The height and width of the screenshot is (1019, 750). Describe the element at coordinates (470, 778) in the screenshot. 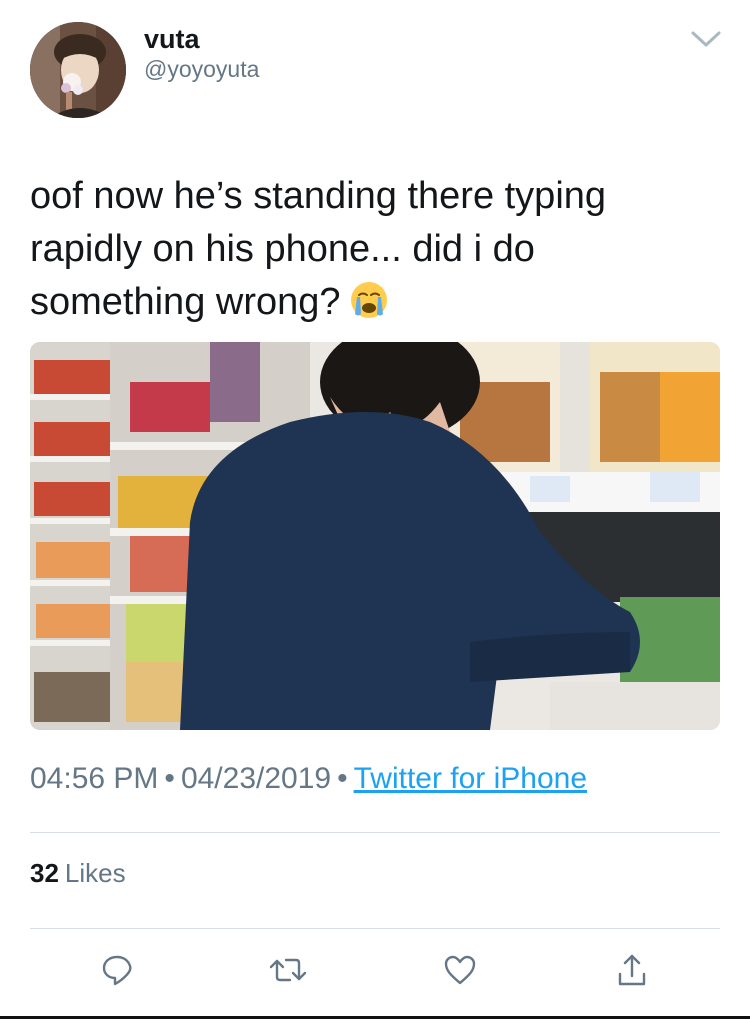

I see `source-link: Twitter for iPhone` at that location.